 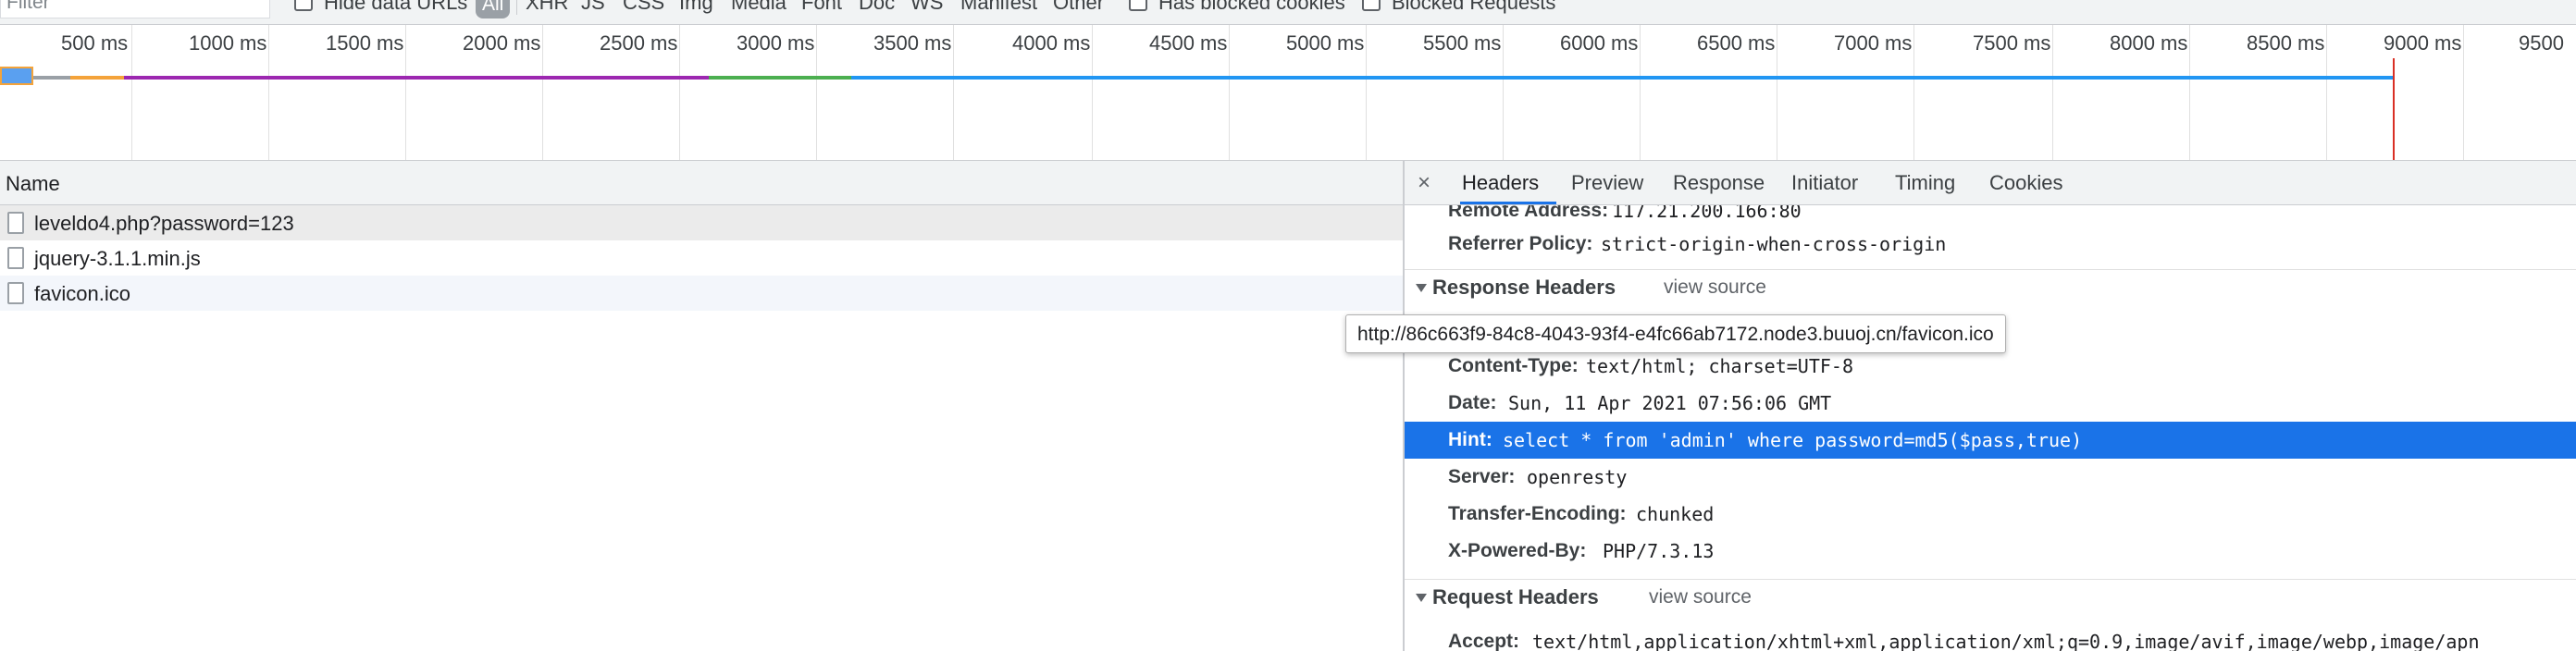 I want to click on request-name: favicon.ico, so click(x=82, y=293).